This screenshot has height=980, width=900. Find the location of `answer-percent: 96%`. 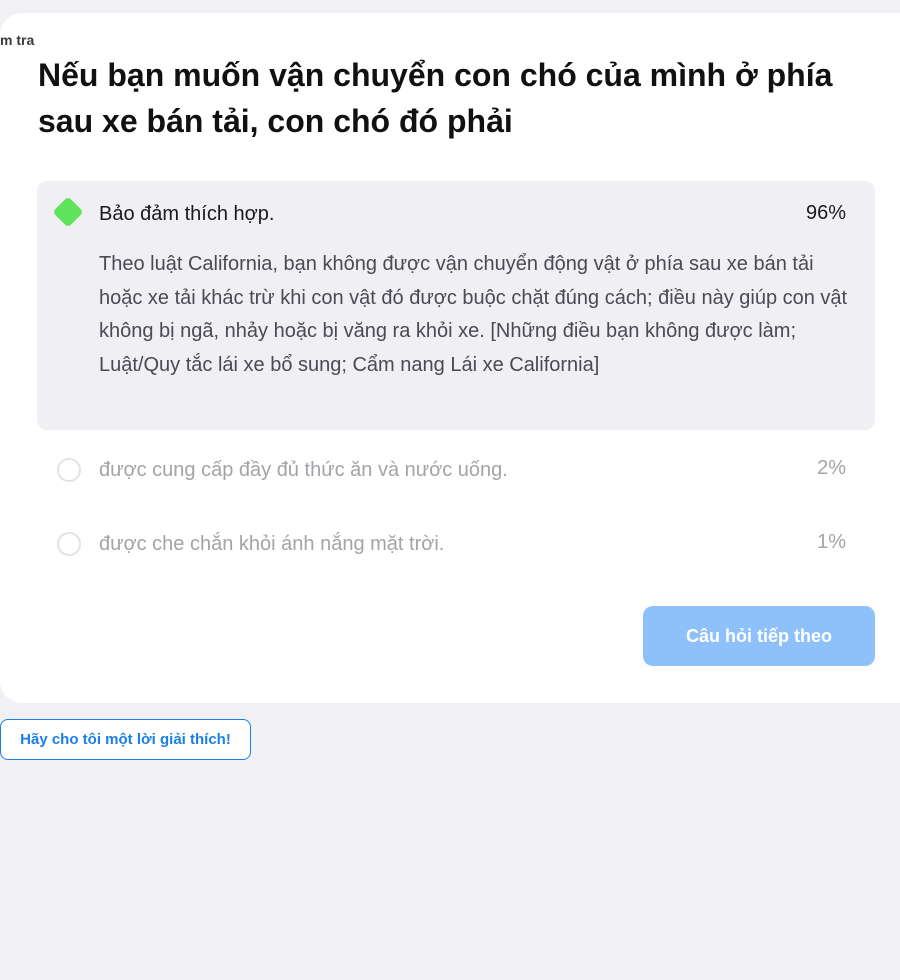

answer-percent: 96% is located at coordinates (825, 213).